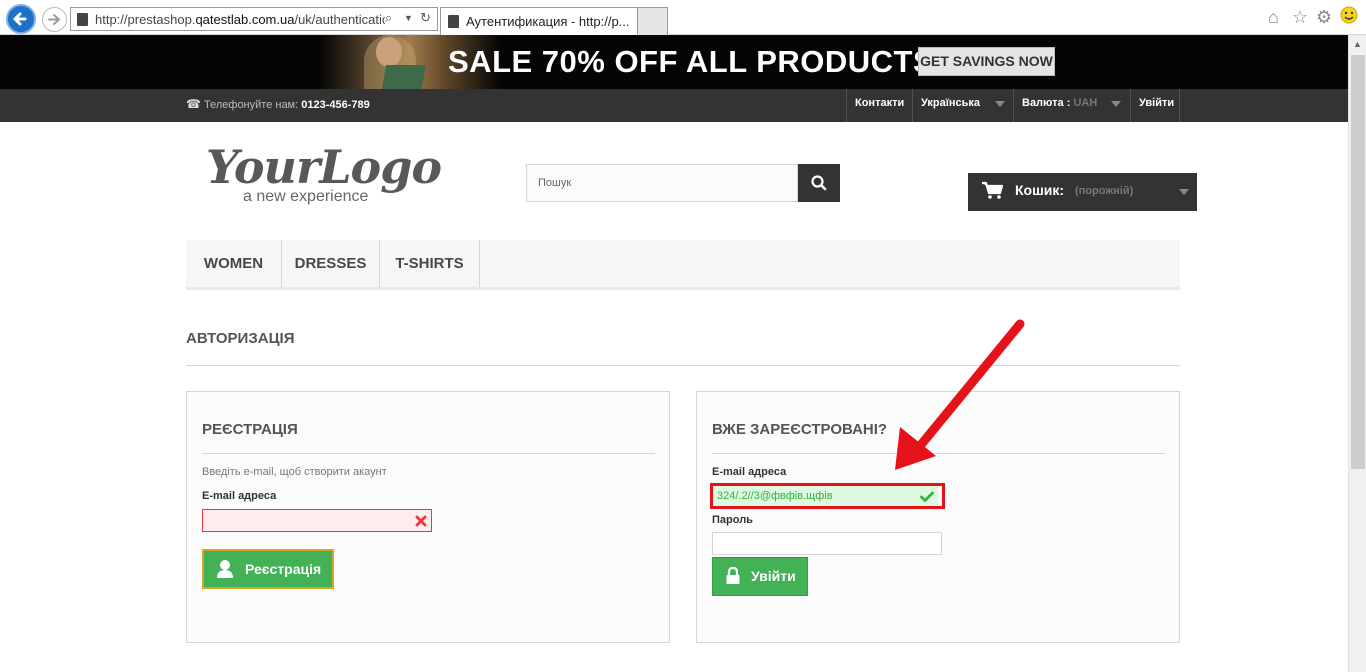  Describe the element at coordinates (388, 18) in the screenshot. I see `search-icon: ⌕` at that location.